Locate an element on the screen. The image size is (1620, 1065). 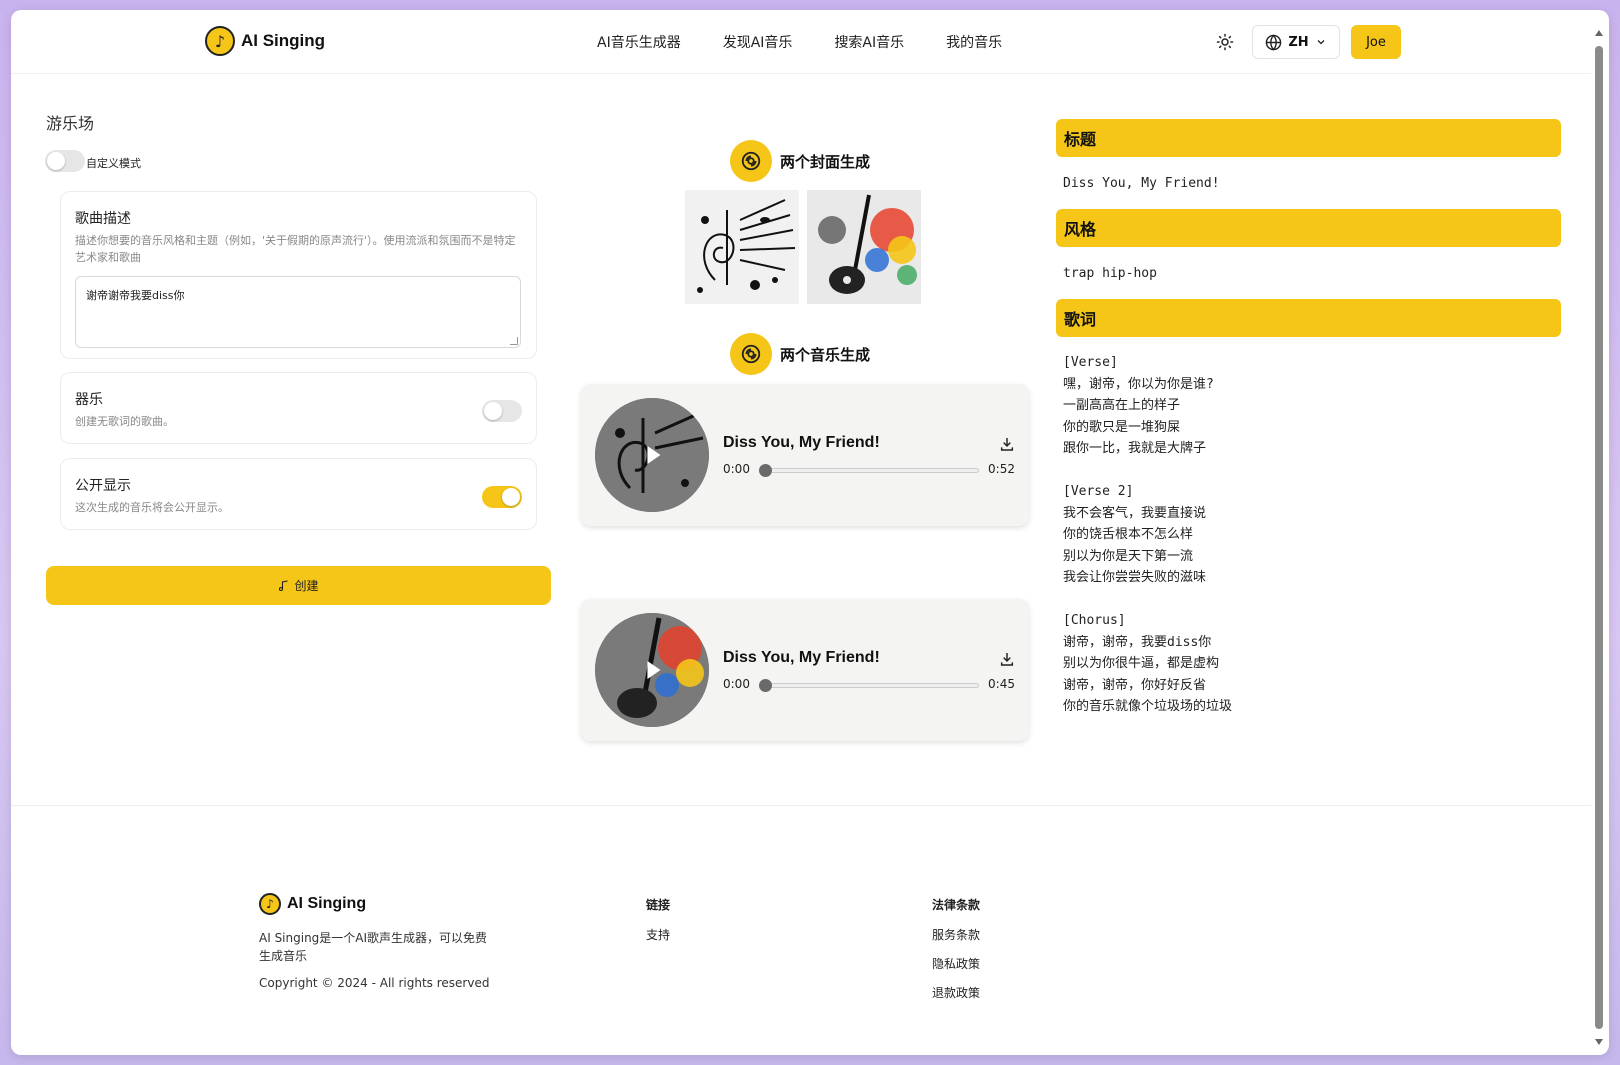
footer-link-refund: 退款政策 is located at coordinates (956, 992).